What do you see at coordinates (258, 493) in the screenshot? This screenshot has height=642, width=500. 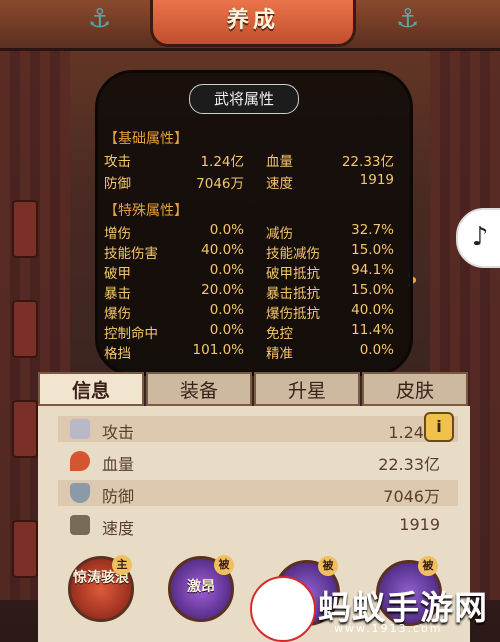 I see `stat-row-defense: 防御 7046万` at bounding box center [258, 493].